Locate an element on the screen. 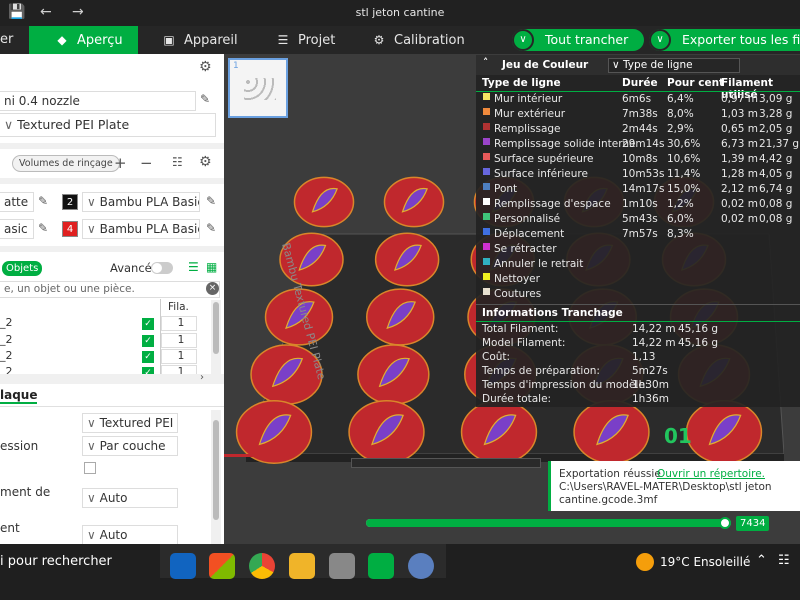 The width and height of the screenshot is (800, 600). app-icon is located at coordinates (342, 566).